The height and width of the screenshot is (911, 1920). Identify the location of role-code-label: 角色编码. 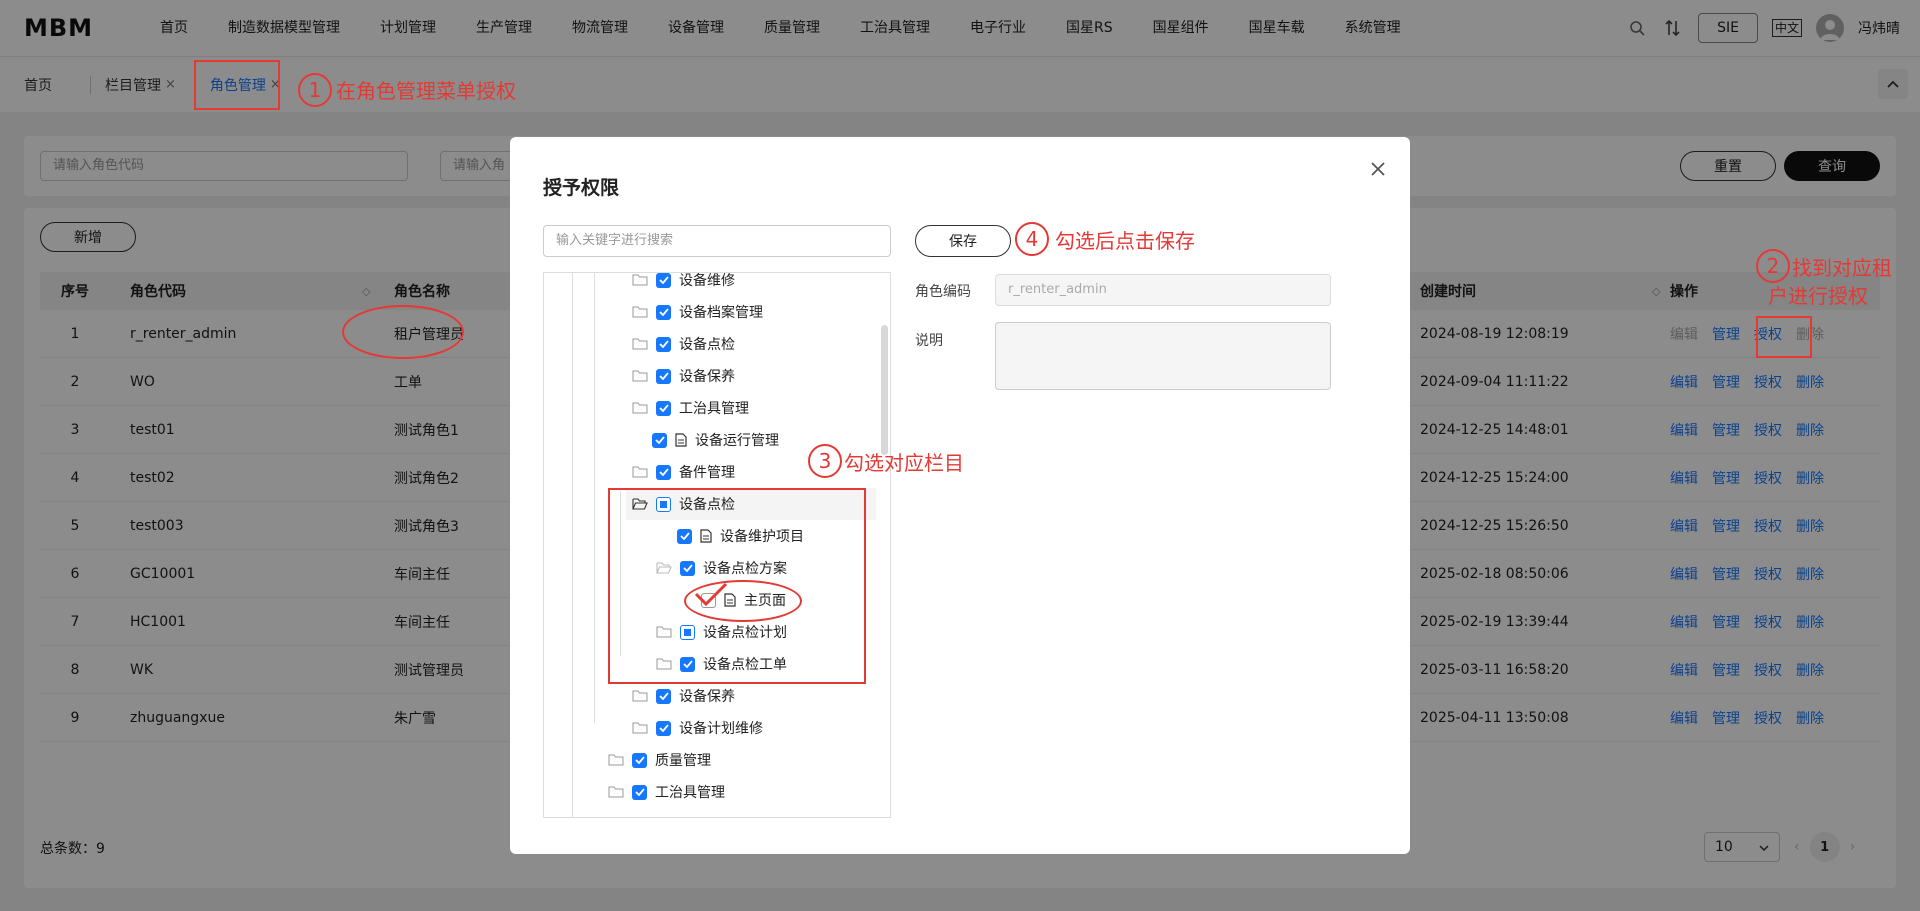
(943, 292).